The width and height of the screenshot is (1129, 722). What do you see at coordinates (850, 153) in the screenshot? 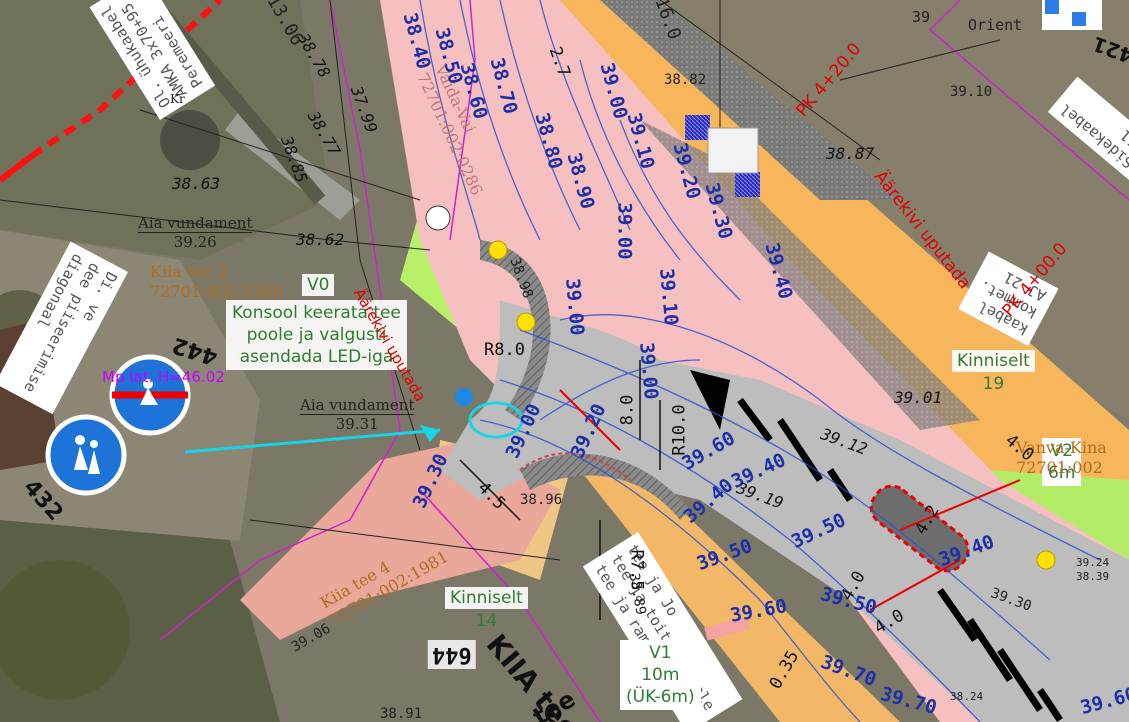
I see `elev-existing: 38.87` at bounding box center [850, 153].